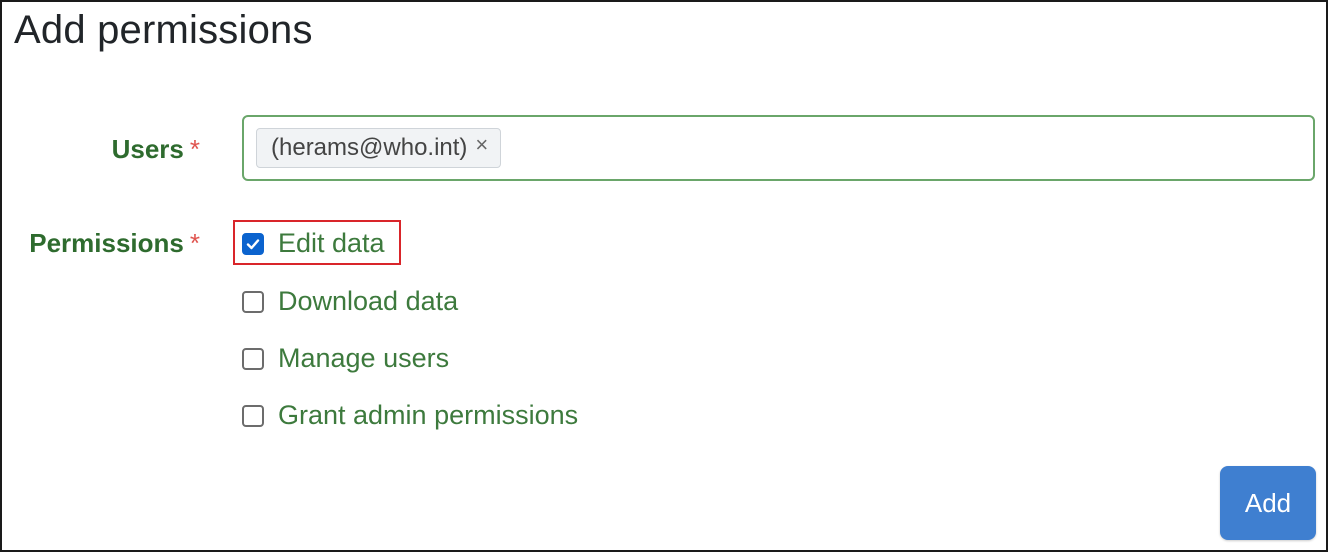 This screenshot has width=1328, height=552. I want to click on permission-option-download-data: Download data, so click(350, 301).